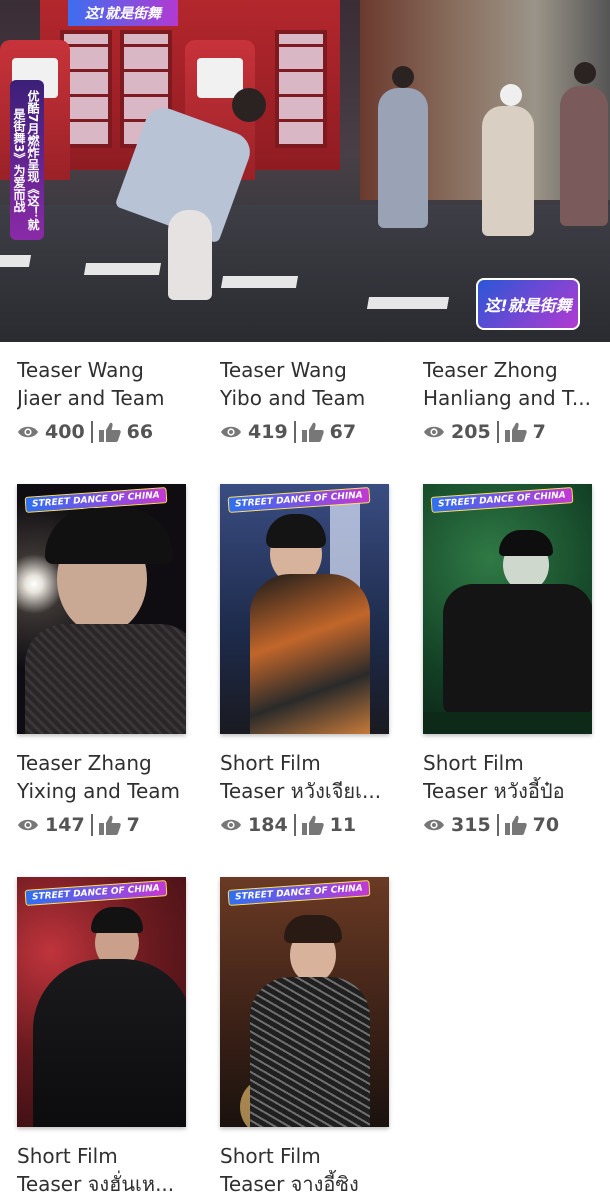  I want to click on video-title: Teaser Wang Jiaer and Team, so click(107, 384).